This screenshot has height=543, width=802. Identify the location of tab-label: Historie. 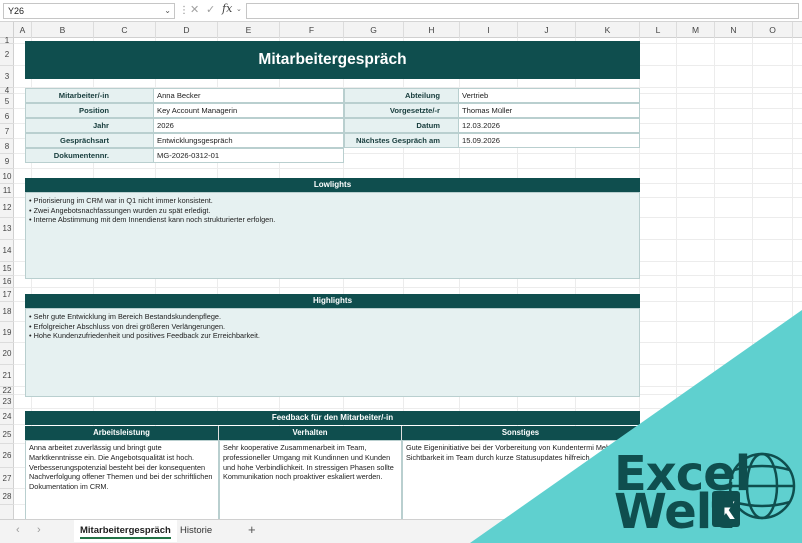
(196, 530).